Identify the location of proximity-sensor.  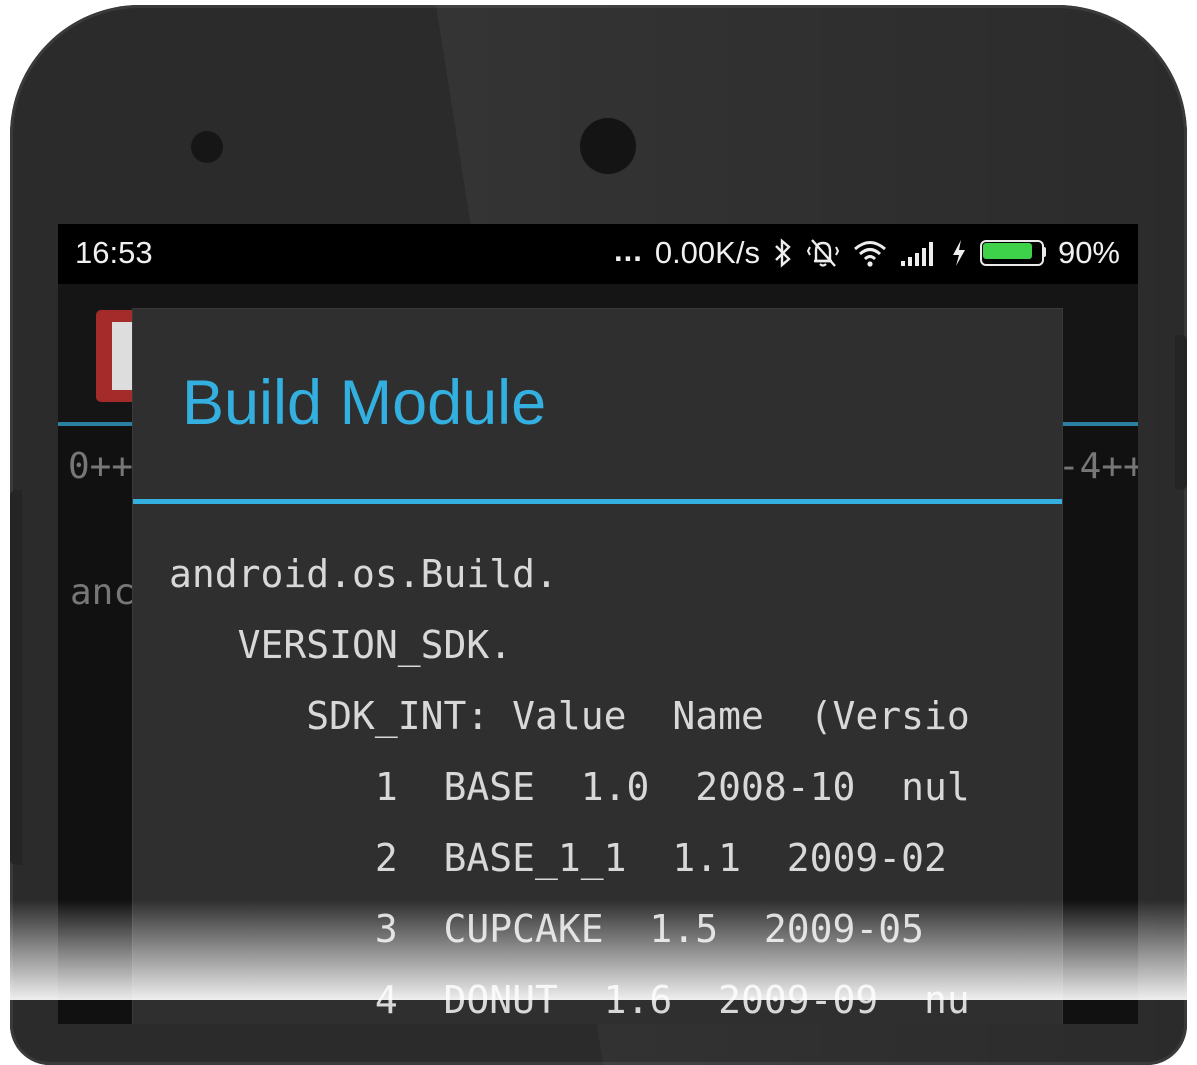
(207, 147).